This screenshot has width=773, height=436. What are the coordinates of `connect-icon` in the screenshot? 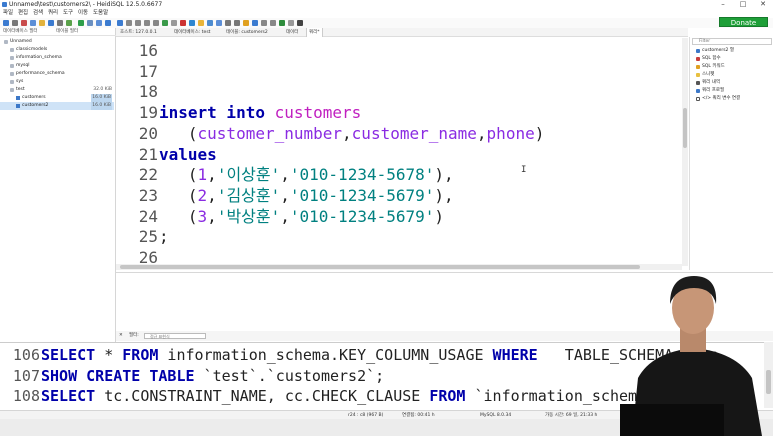 It's located at (6, 23).